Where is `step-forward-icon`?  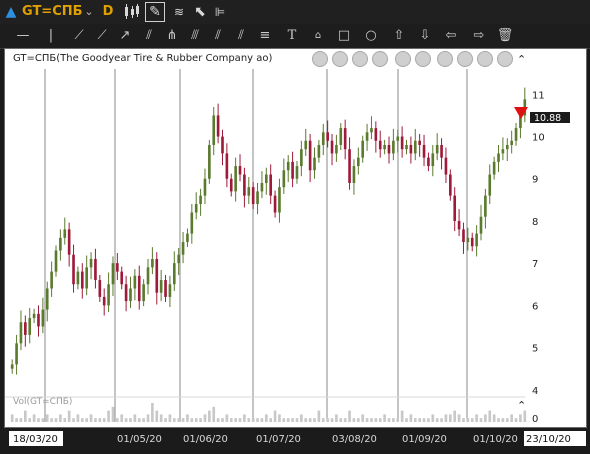 step-forward-icon is located at coordinates (360, 59).